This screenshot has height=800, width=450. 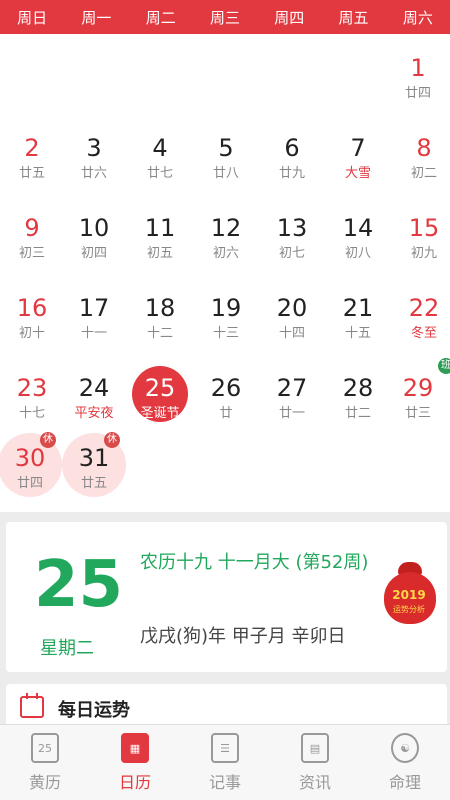 What do you see at coordinates (32, 388) in the screenshot?
I see `day-number: 23` at bounding box center [32, 388].